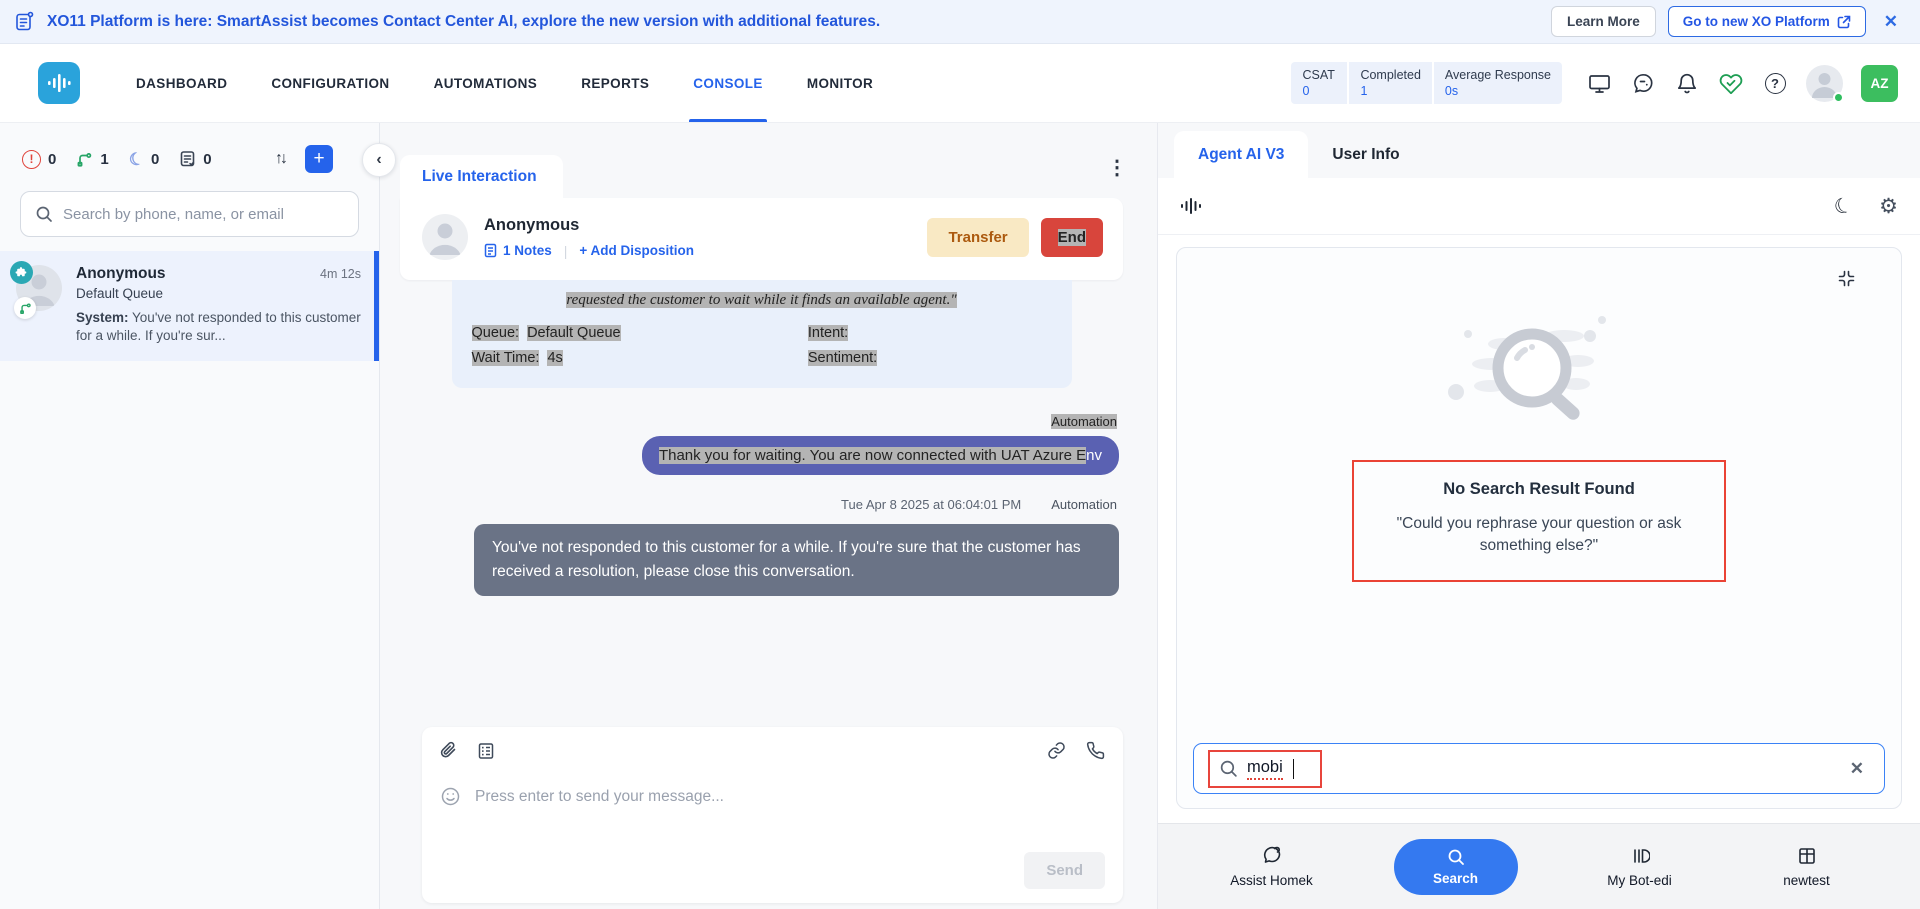 This screenshot has height=909, width=1920. What do you see at coordinates (1888, 206) in the screenshot?
I see `settings-gear-icon: ⚙` at bounding box center [1888, 206].